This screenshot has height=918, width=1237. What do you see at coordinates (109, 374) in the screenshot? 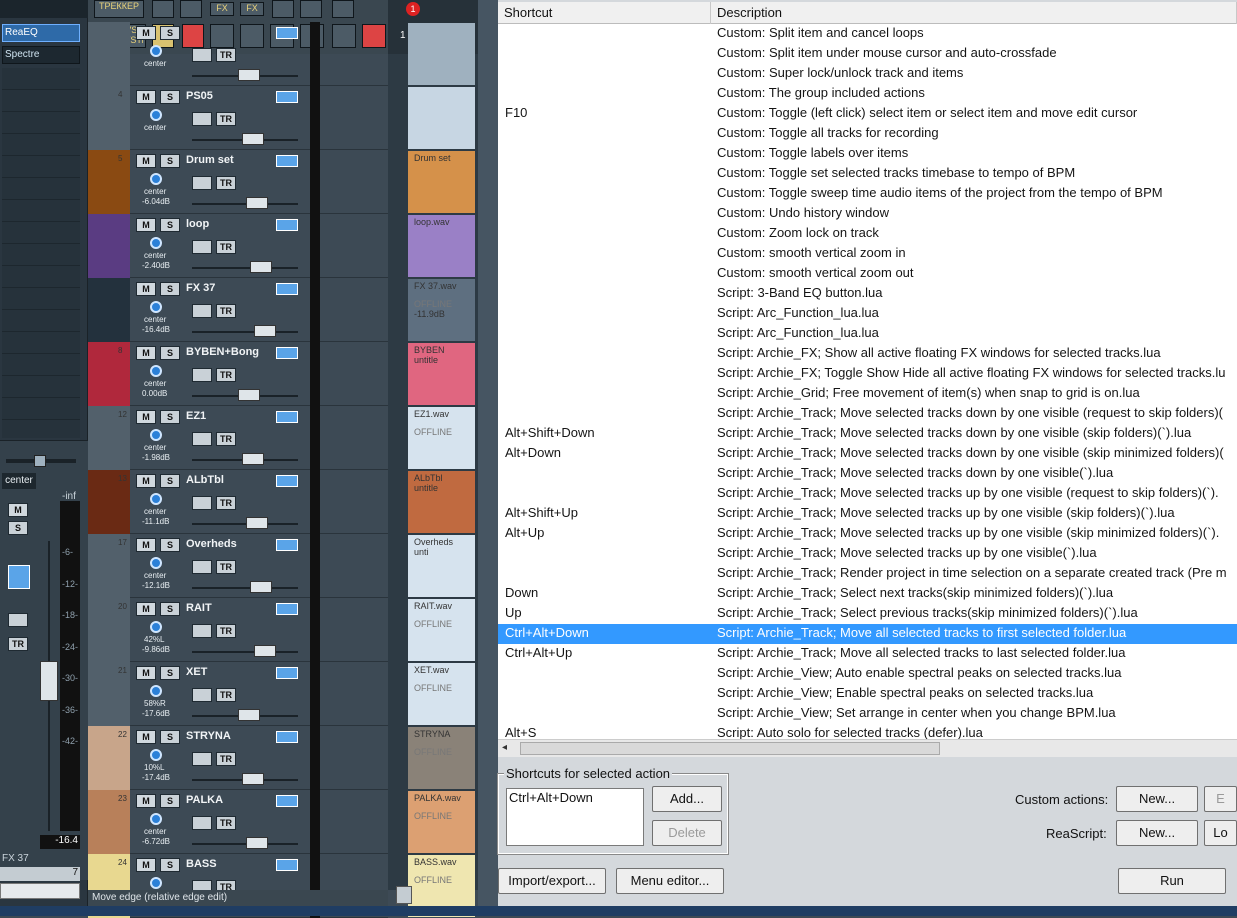
I see `track-color` at bounding box center [109, 374].